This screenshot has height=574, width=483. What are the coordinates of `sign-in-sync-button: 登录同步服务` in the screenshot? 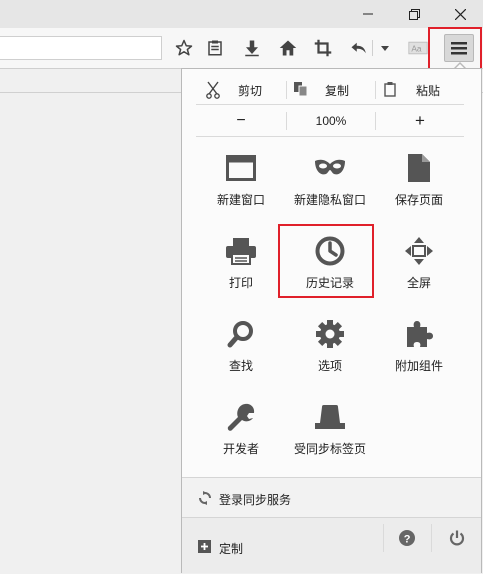 It's located at (331, 497).